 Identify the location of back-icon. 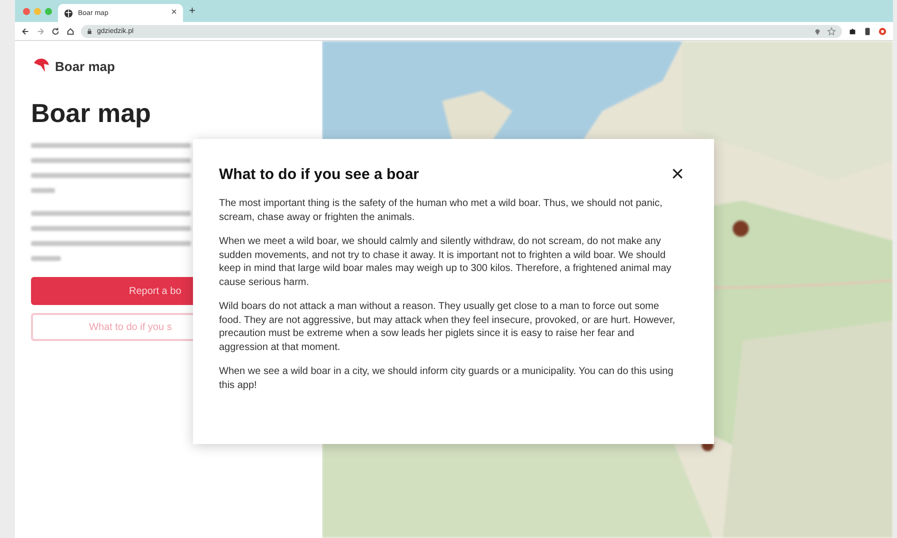
(25, 31).